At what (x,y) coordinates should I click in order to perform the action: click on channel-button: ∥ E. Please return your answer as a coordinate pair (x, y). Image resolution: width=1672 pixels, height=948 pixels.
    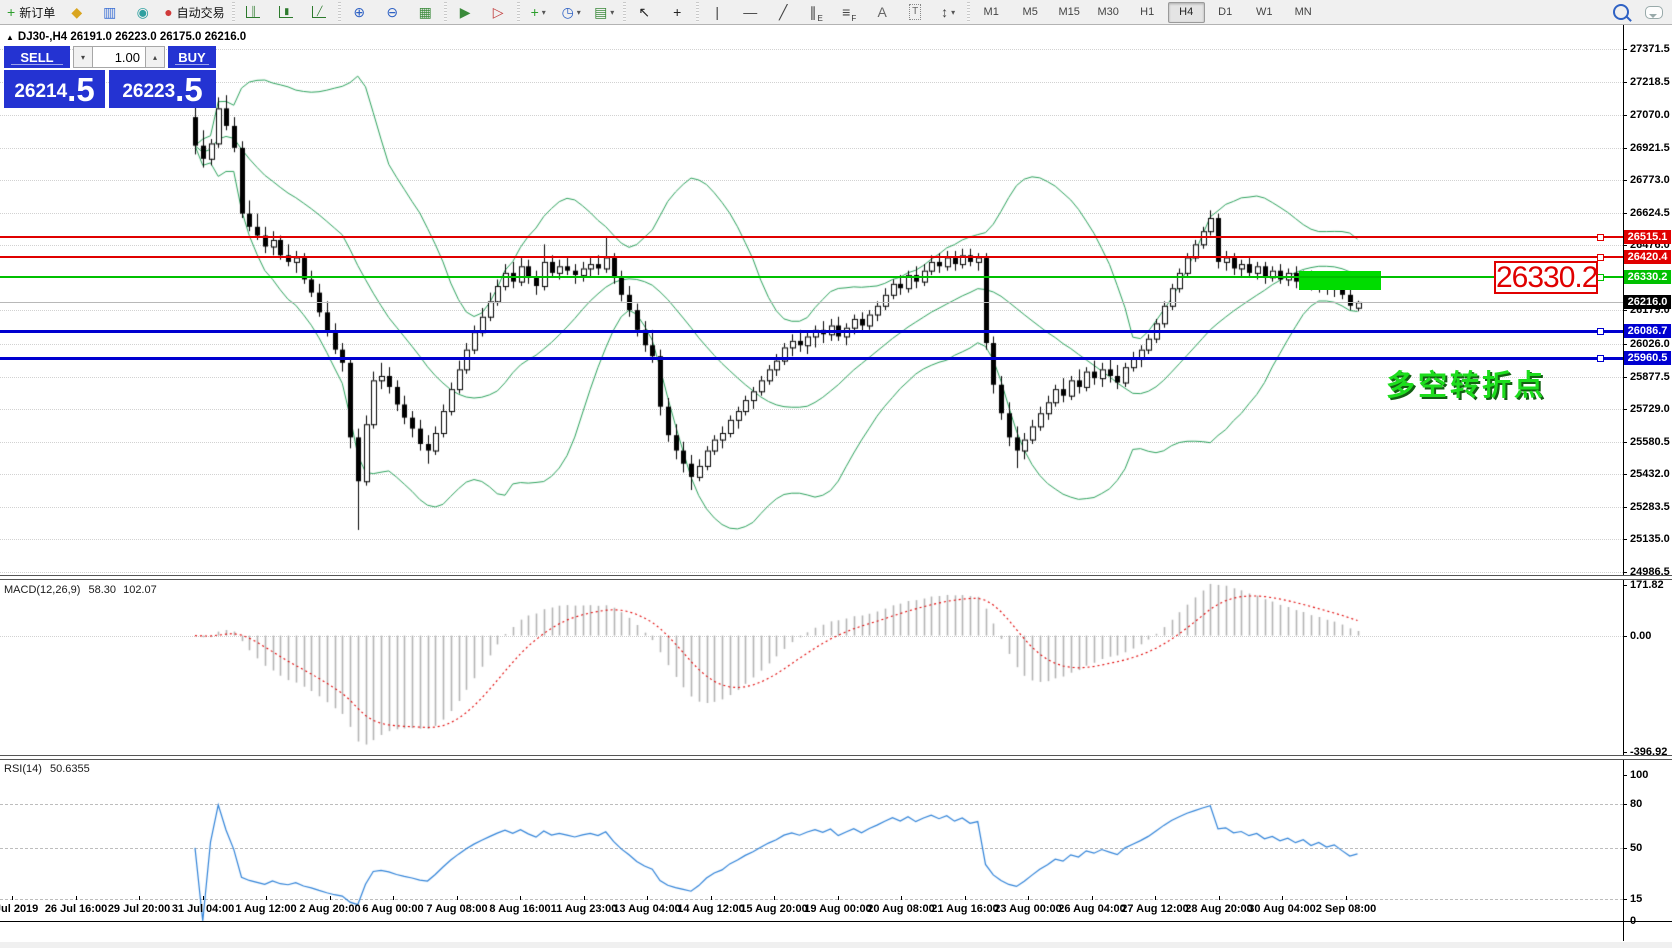
    Looking at the image, I should click on (816, 12).